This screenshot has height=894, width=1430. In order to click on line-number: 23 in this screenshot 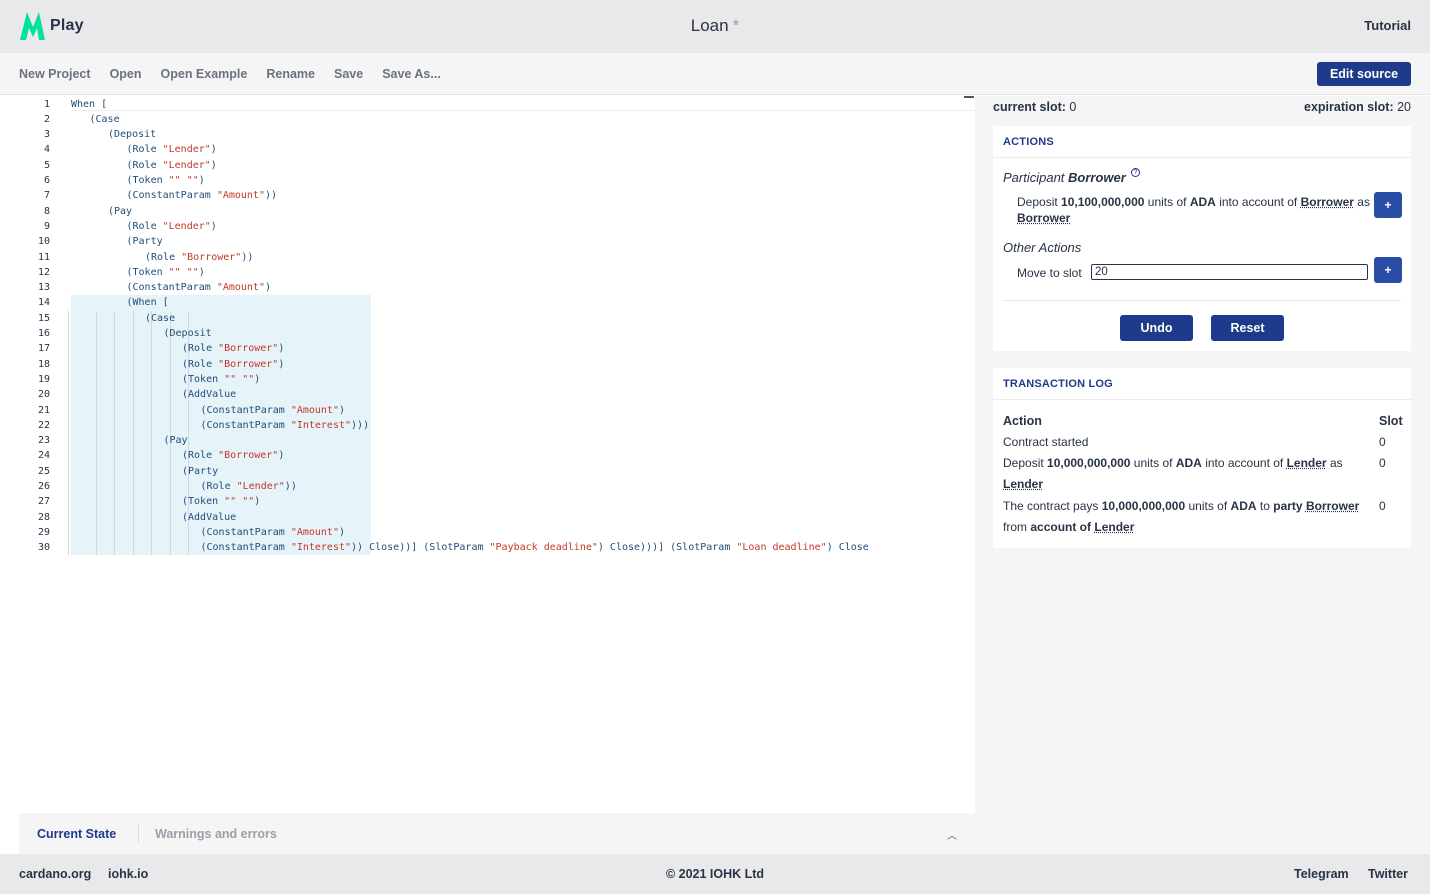, I will do `click(43, 441)`.